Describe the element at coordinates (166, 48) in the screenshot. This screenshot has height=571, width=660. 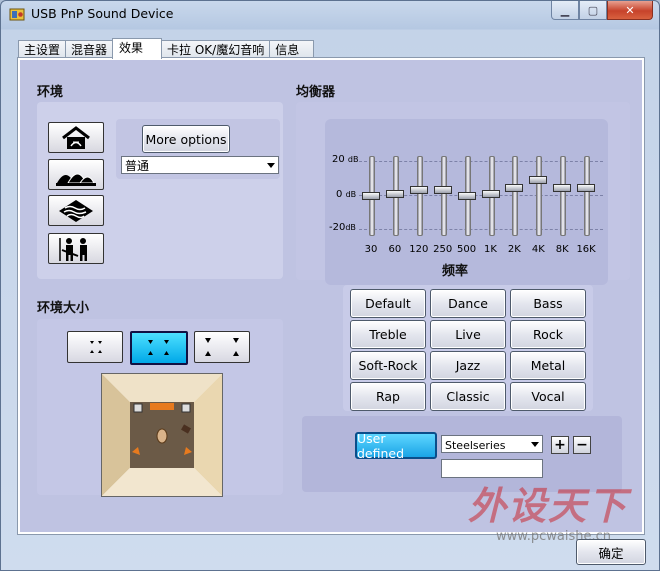
I see `tab-bar: 主设置 混音器 效果 卡拉 OK/魔幻音响 信息` at that location.